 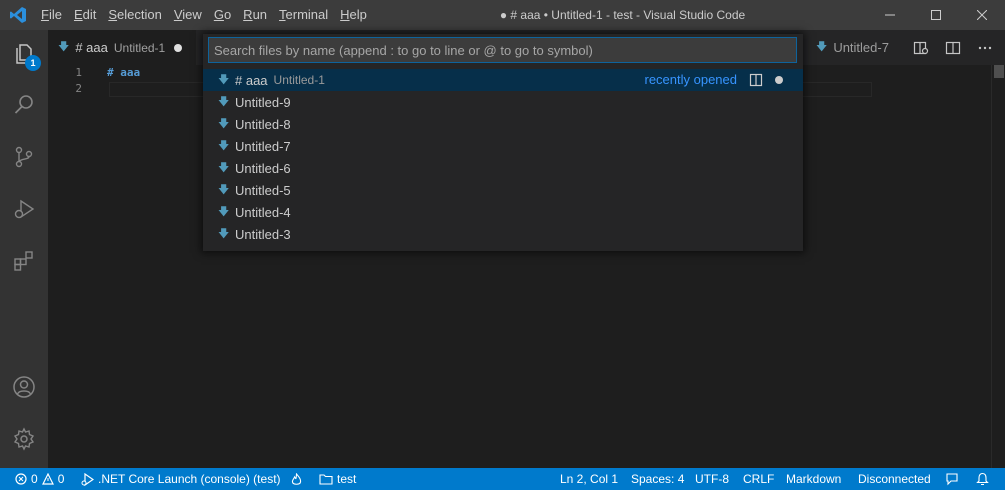 I want to click on launch-config-label: .NET Core Launch (console) (test), so click(x=189, y=479).